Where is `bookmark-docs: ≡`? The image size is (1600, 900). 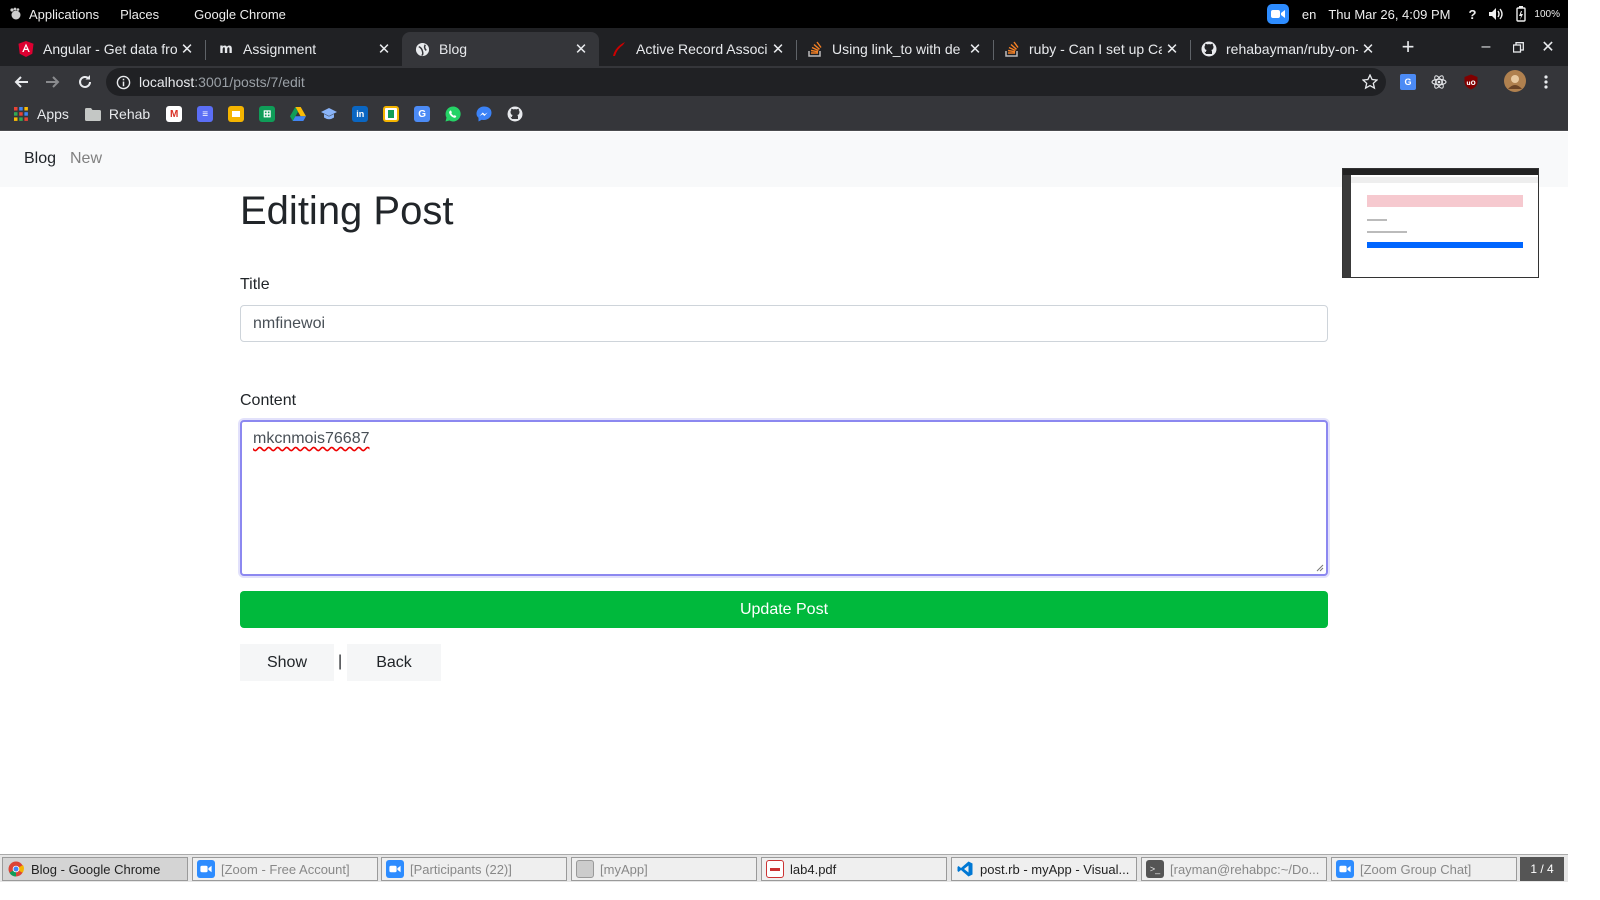 bookmark-docs: ≡ is located at coordinates (205, 114).